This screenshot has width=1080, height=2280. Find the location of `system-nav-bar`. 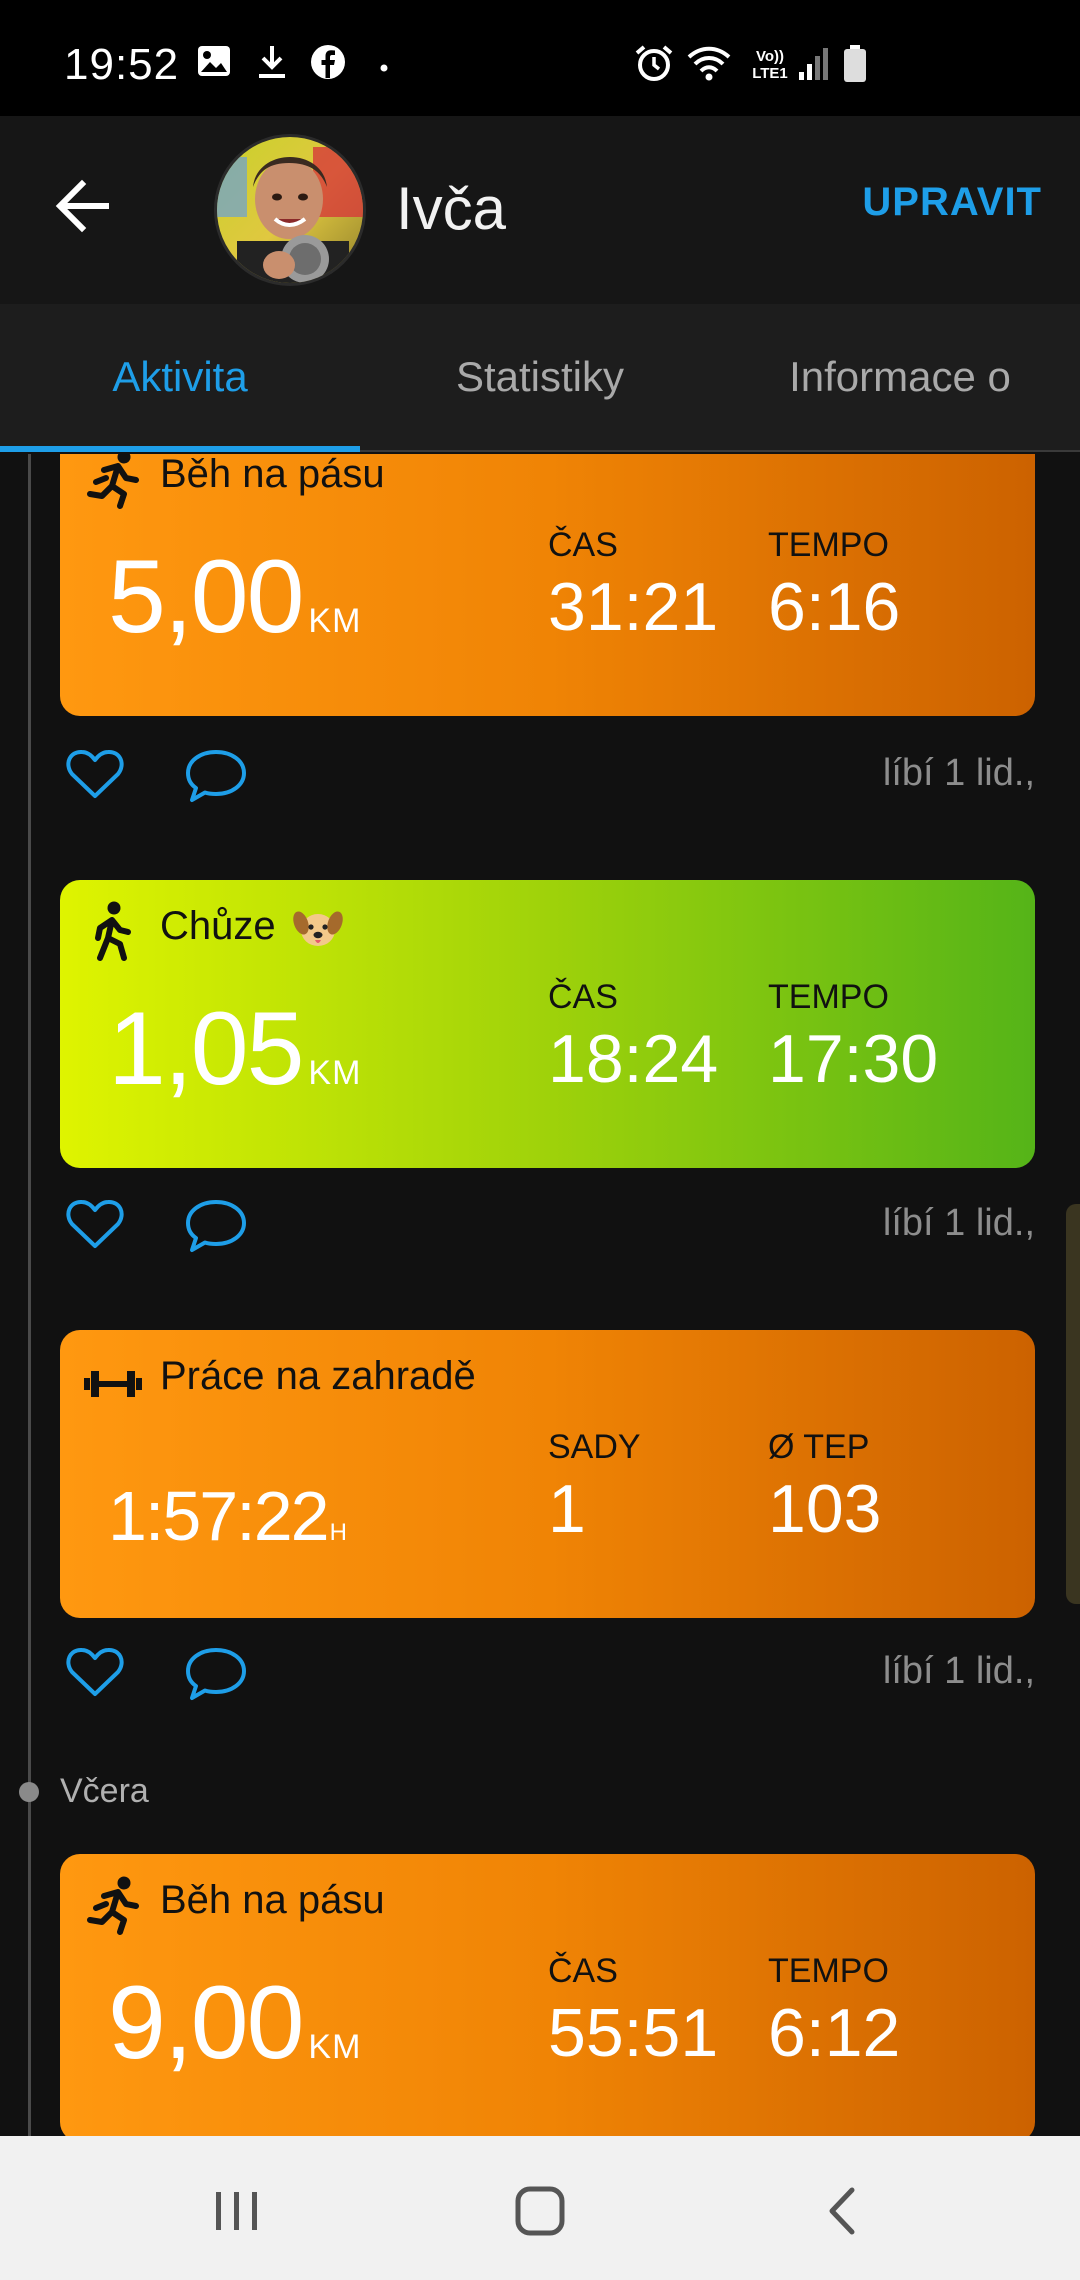

system-nav-bar is located at coordinates (540, 2208).